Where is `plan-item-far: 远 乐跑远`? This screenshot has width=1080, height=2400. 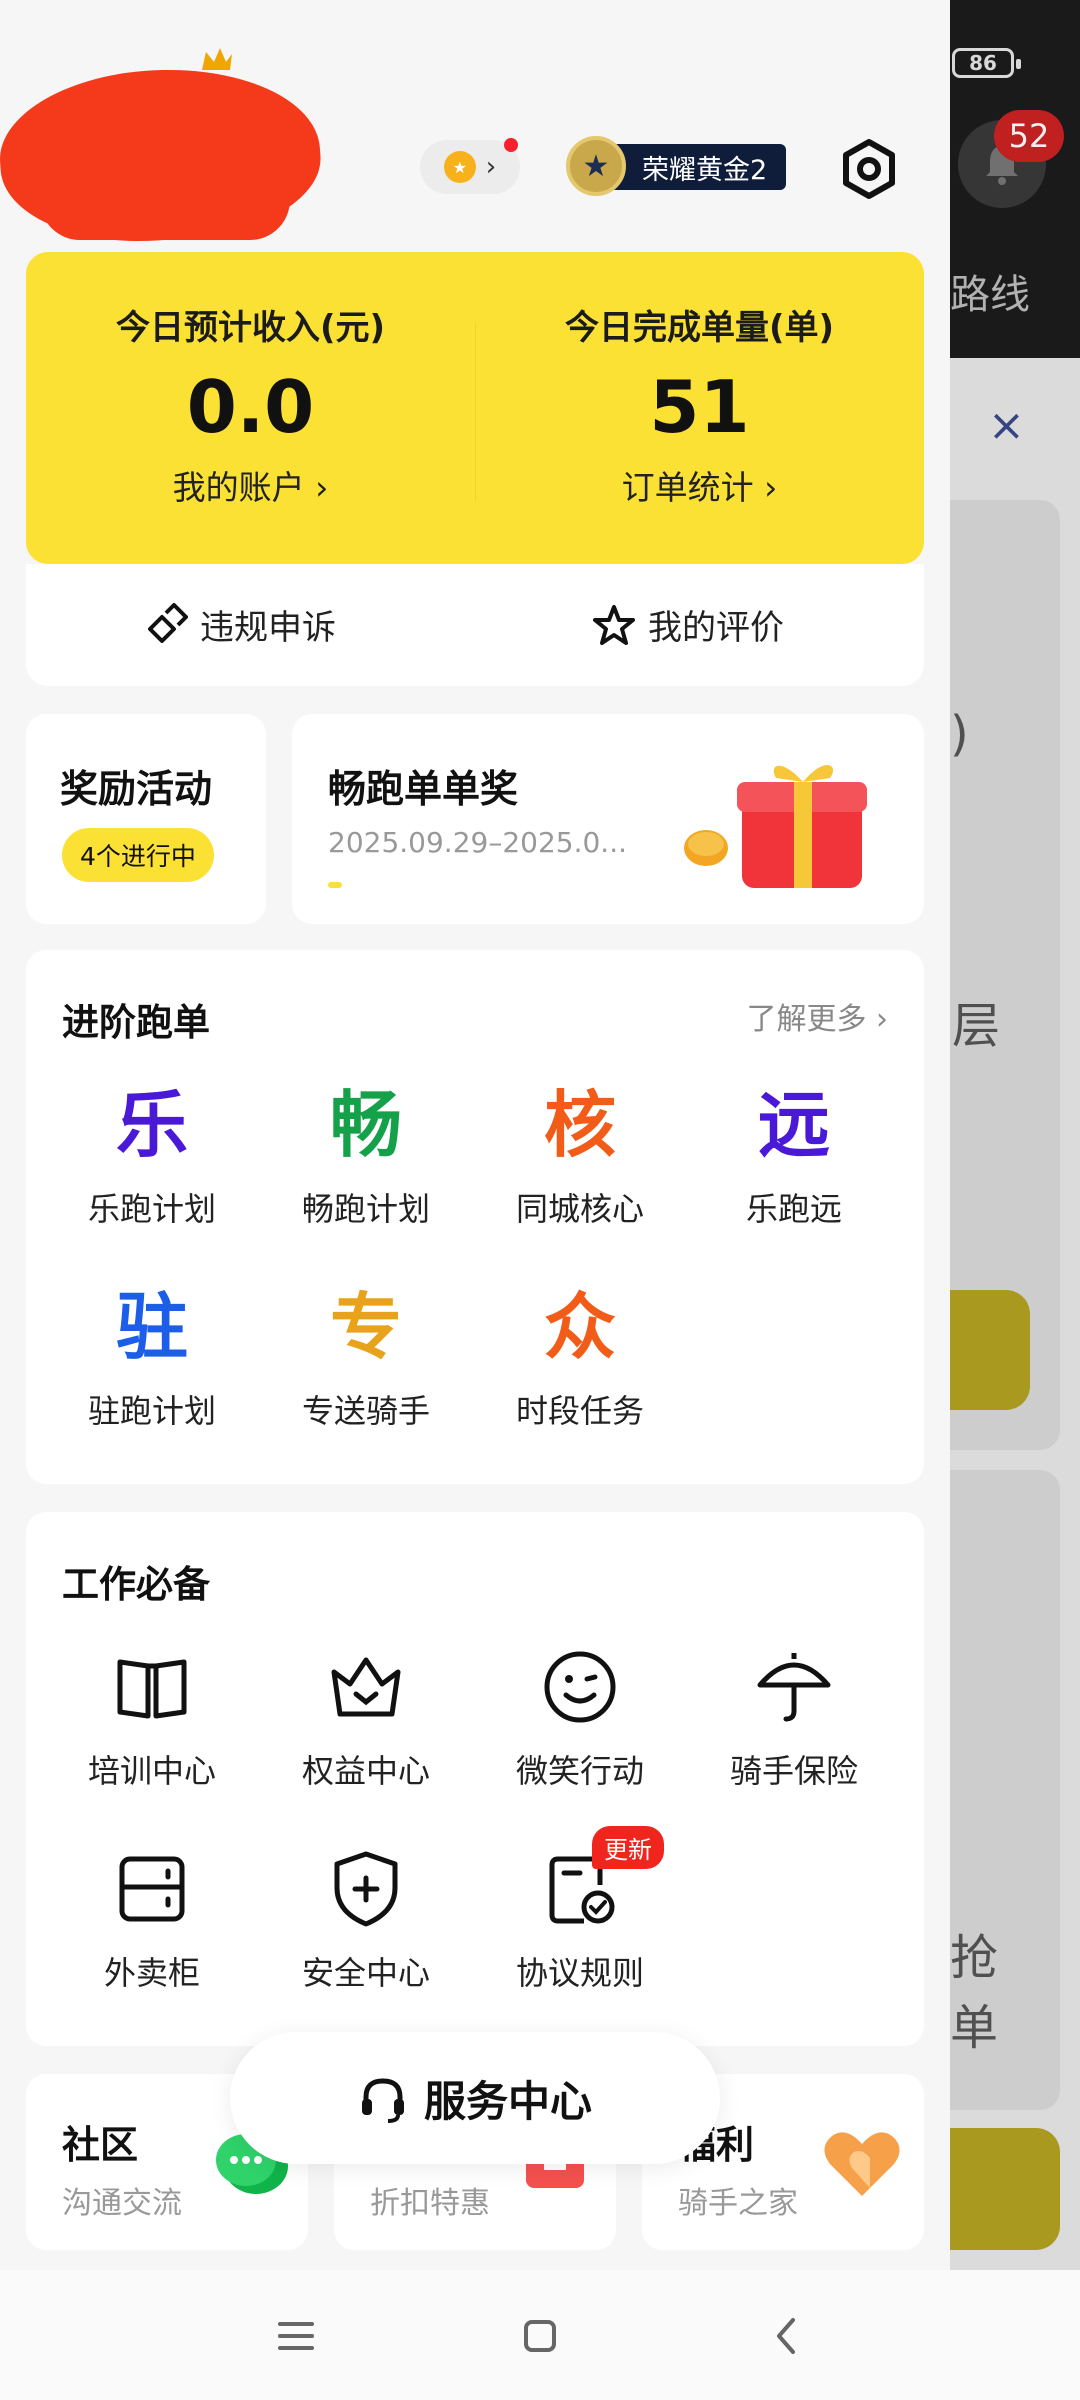 plan-item-far: 远 乐跑远 is located at coordinates (794, 1155).